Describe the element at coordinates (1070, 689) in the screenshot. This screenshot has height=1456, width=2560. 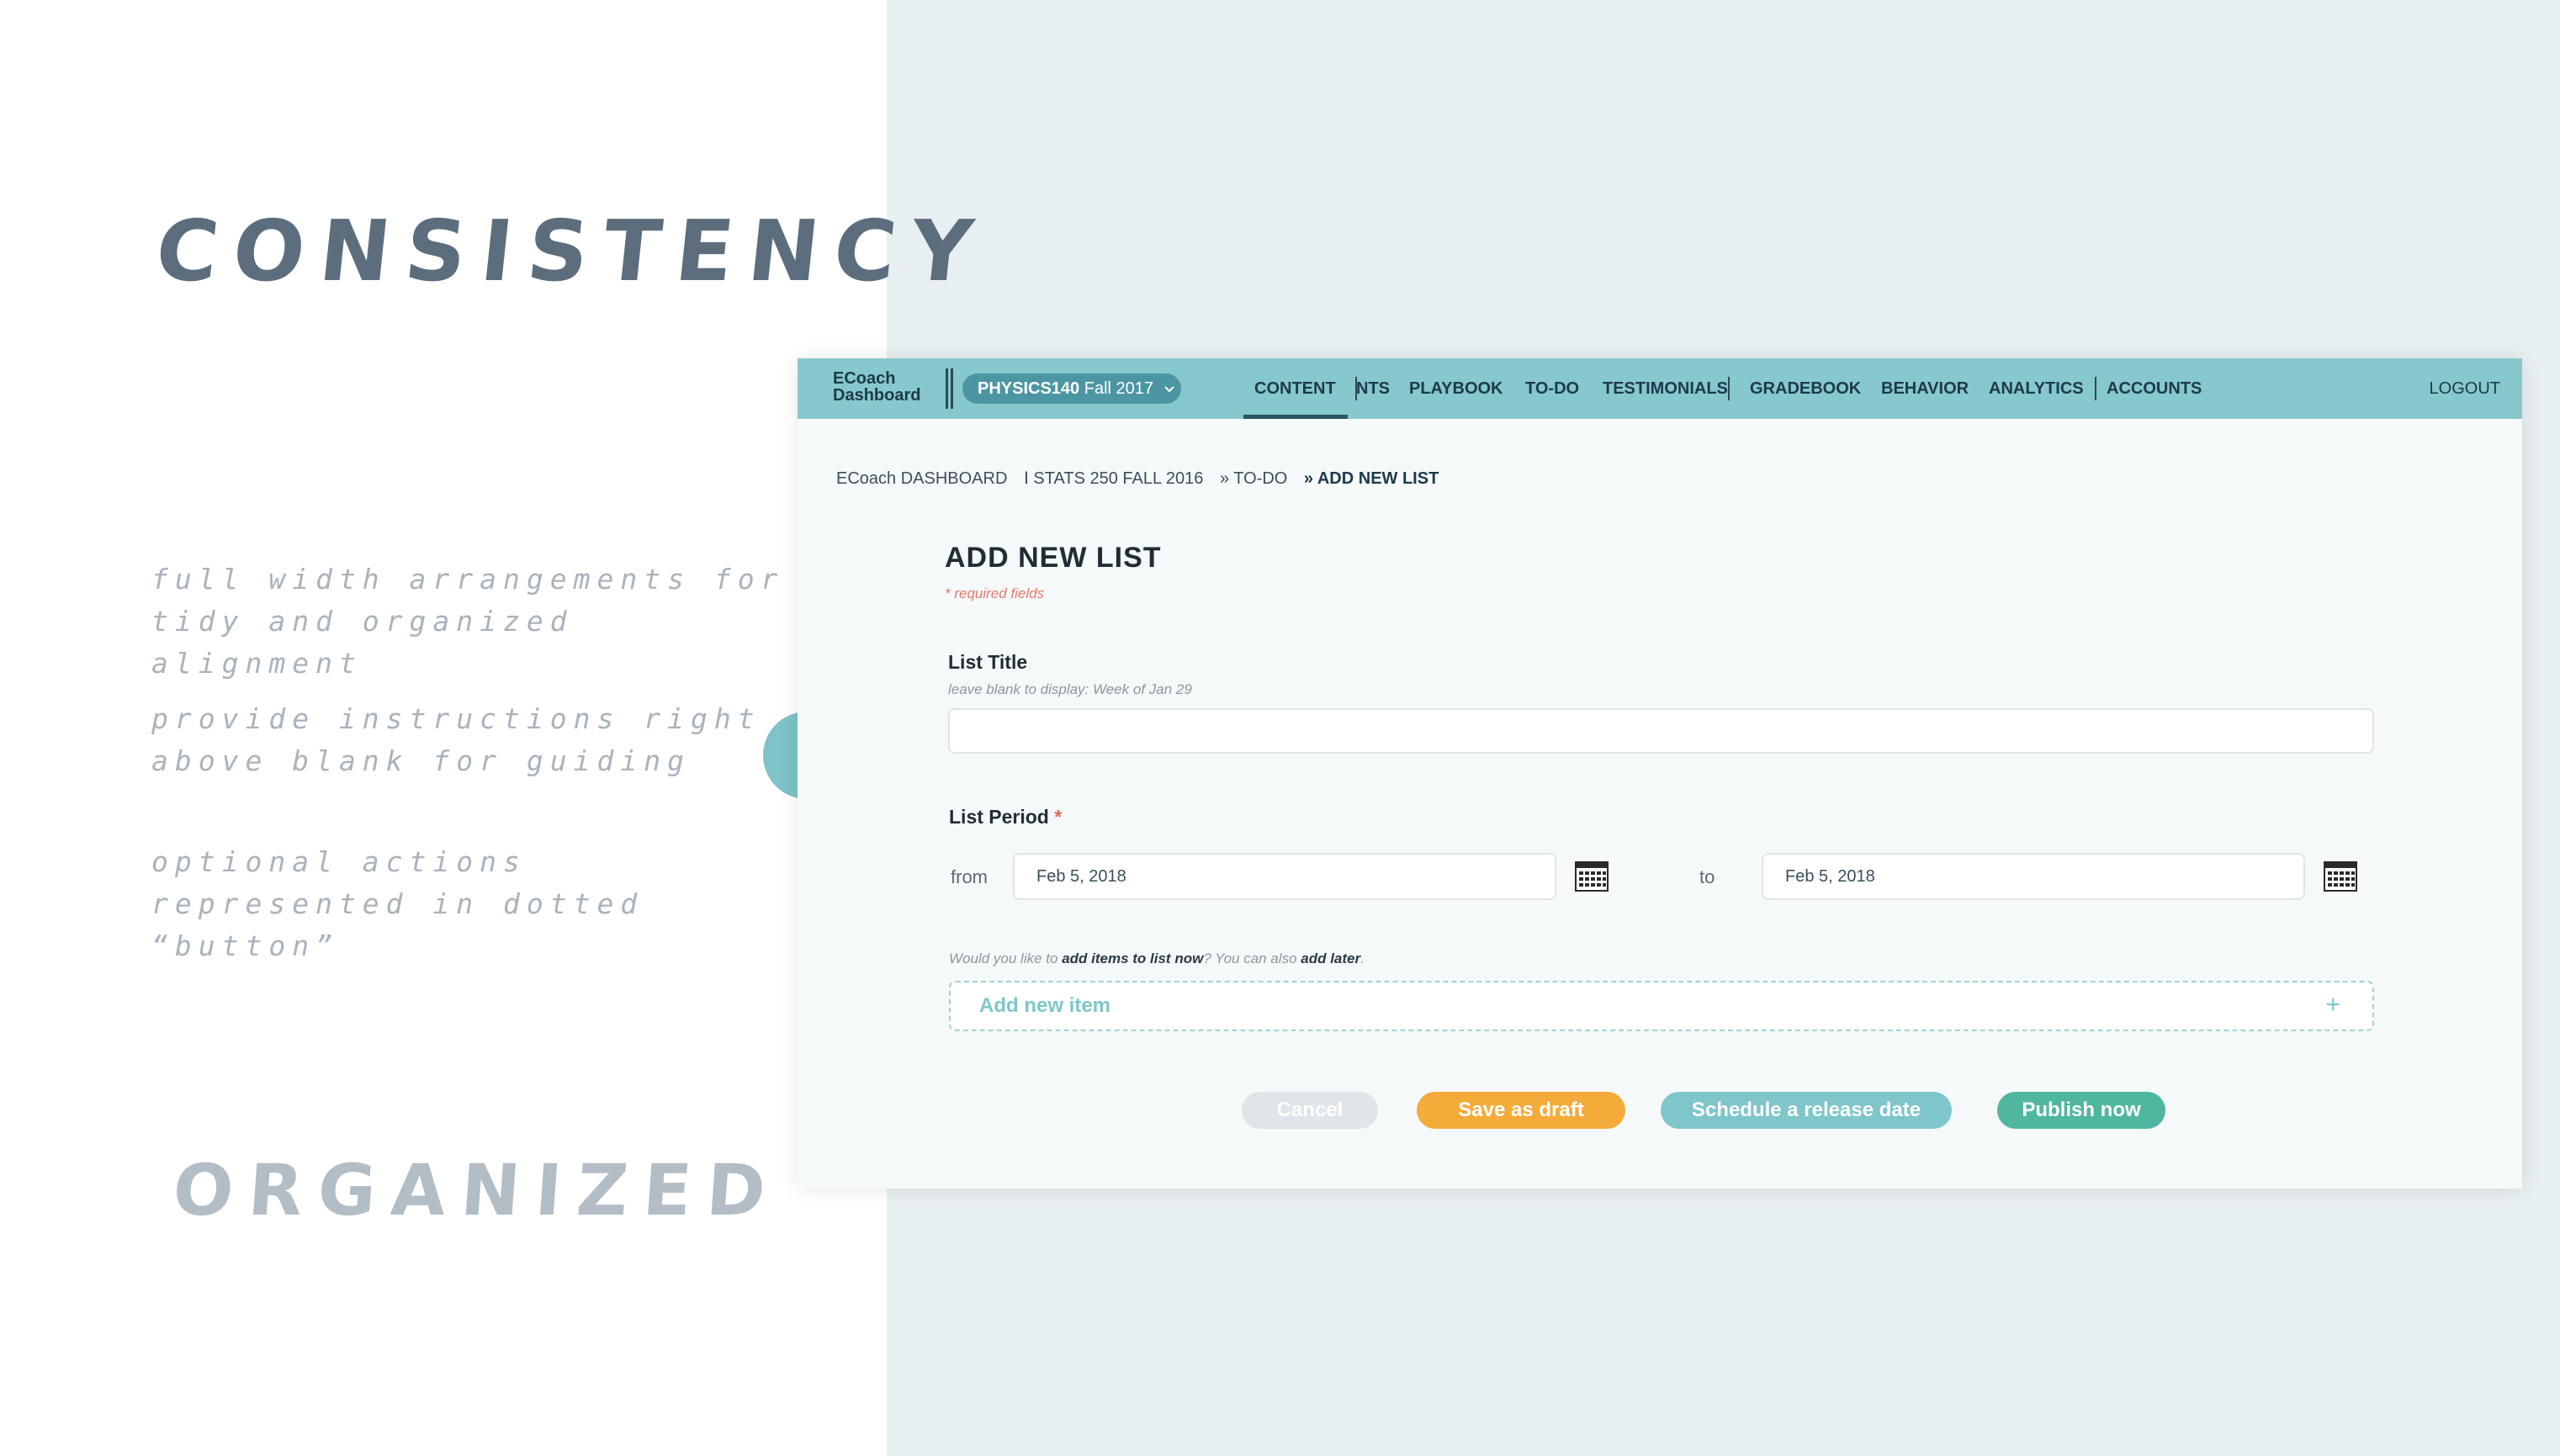
I see `list-title-hint: leave blank to display: Week of Jan 29` at that location.